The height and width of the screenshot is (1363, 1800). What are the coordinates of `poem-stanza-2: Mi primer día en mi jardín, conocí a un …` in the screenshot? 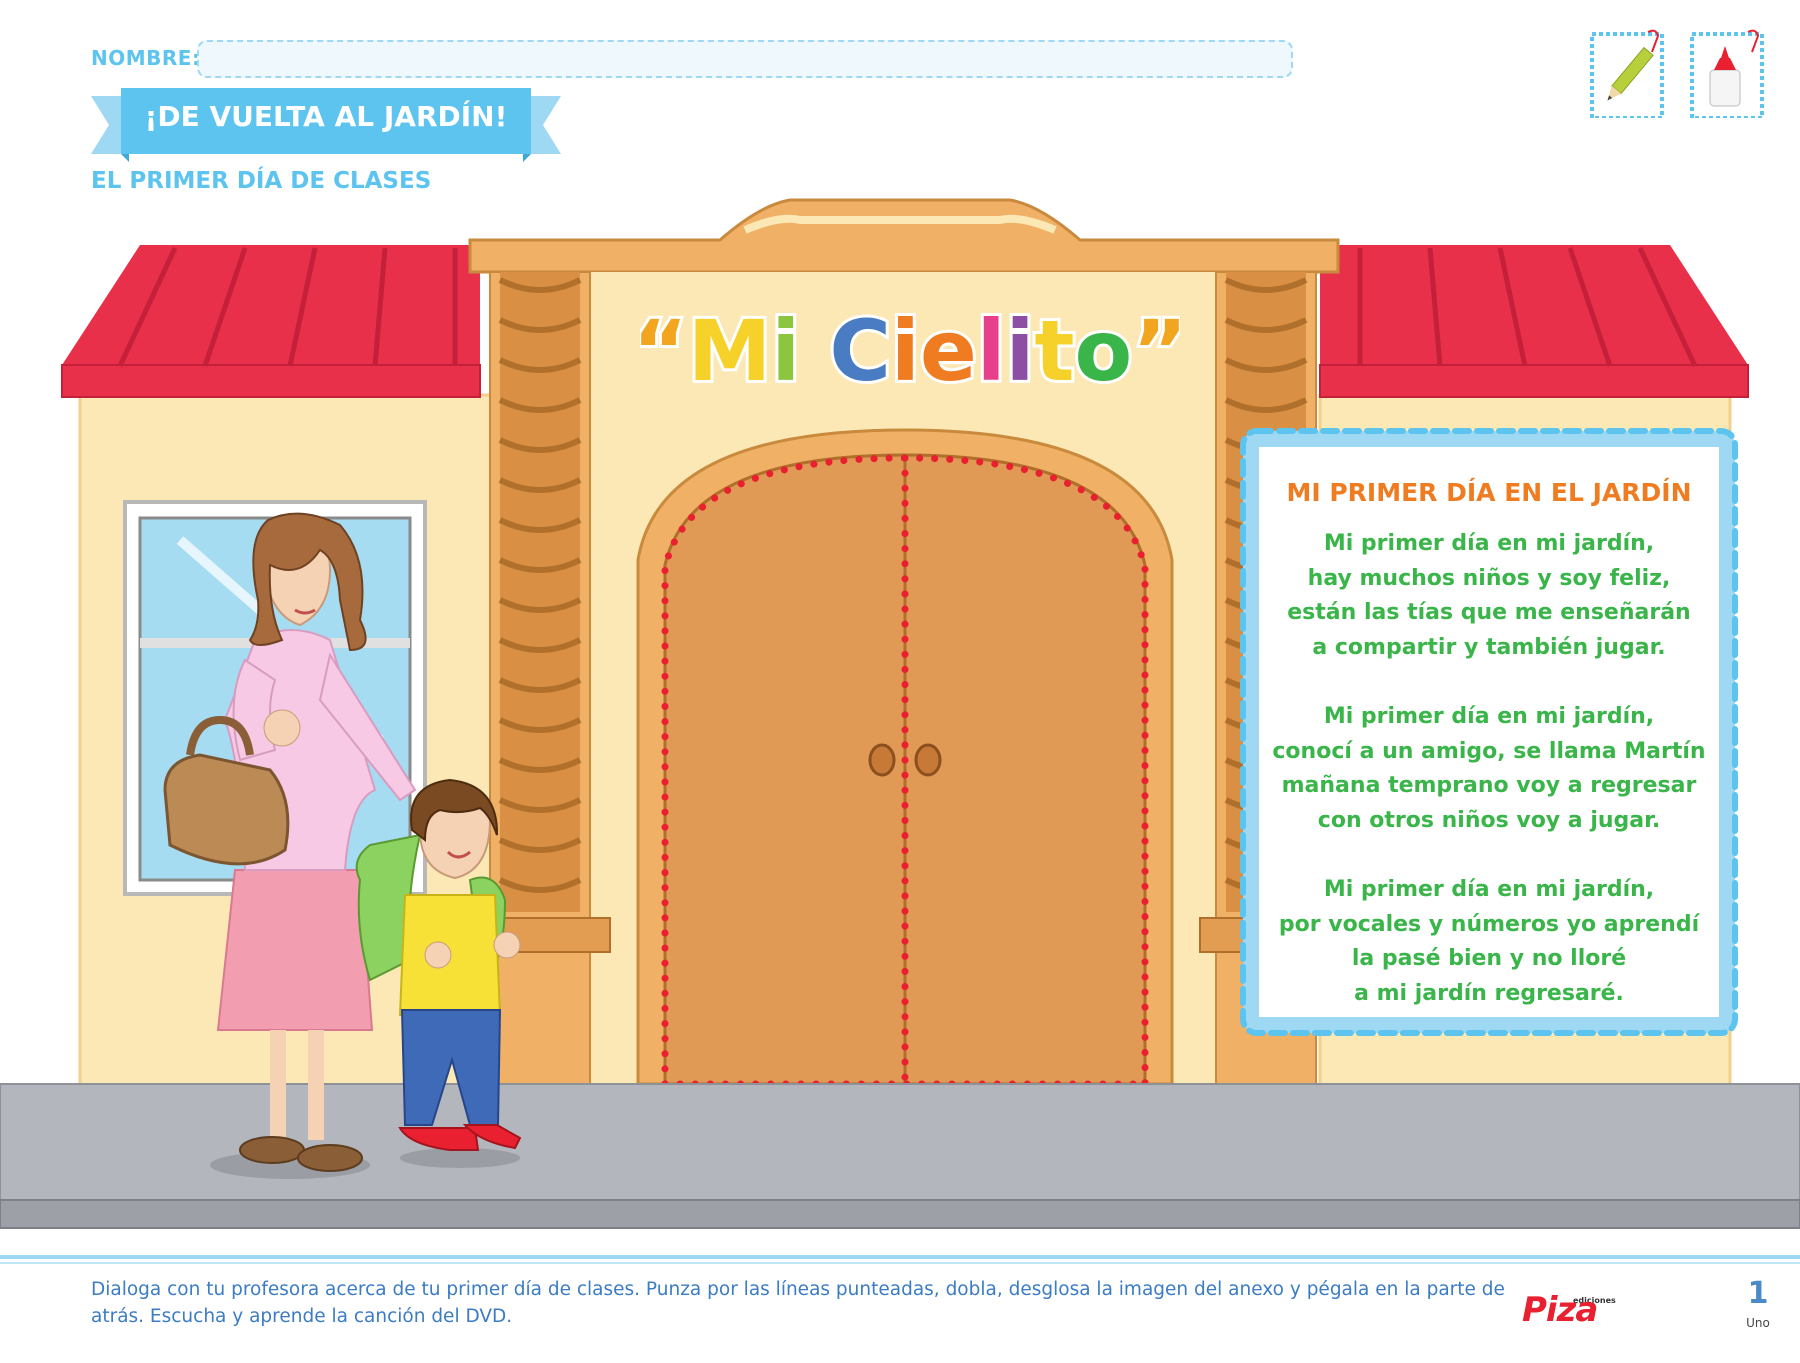 It's located at (1489, 769).